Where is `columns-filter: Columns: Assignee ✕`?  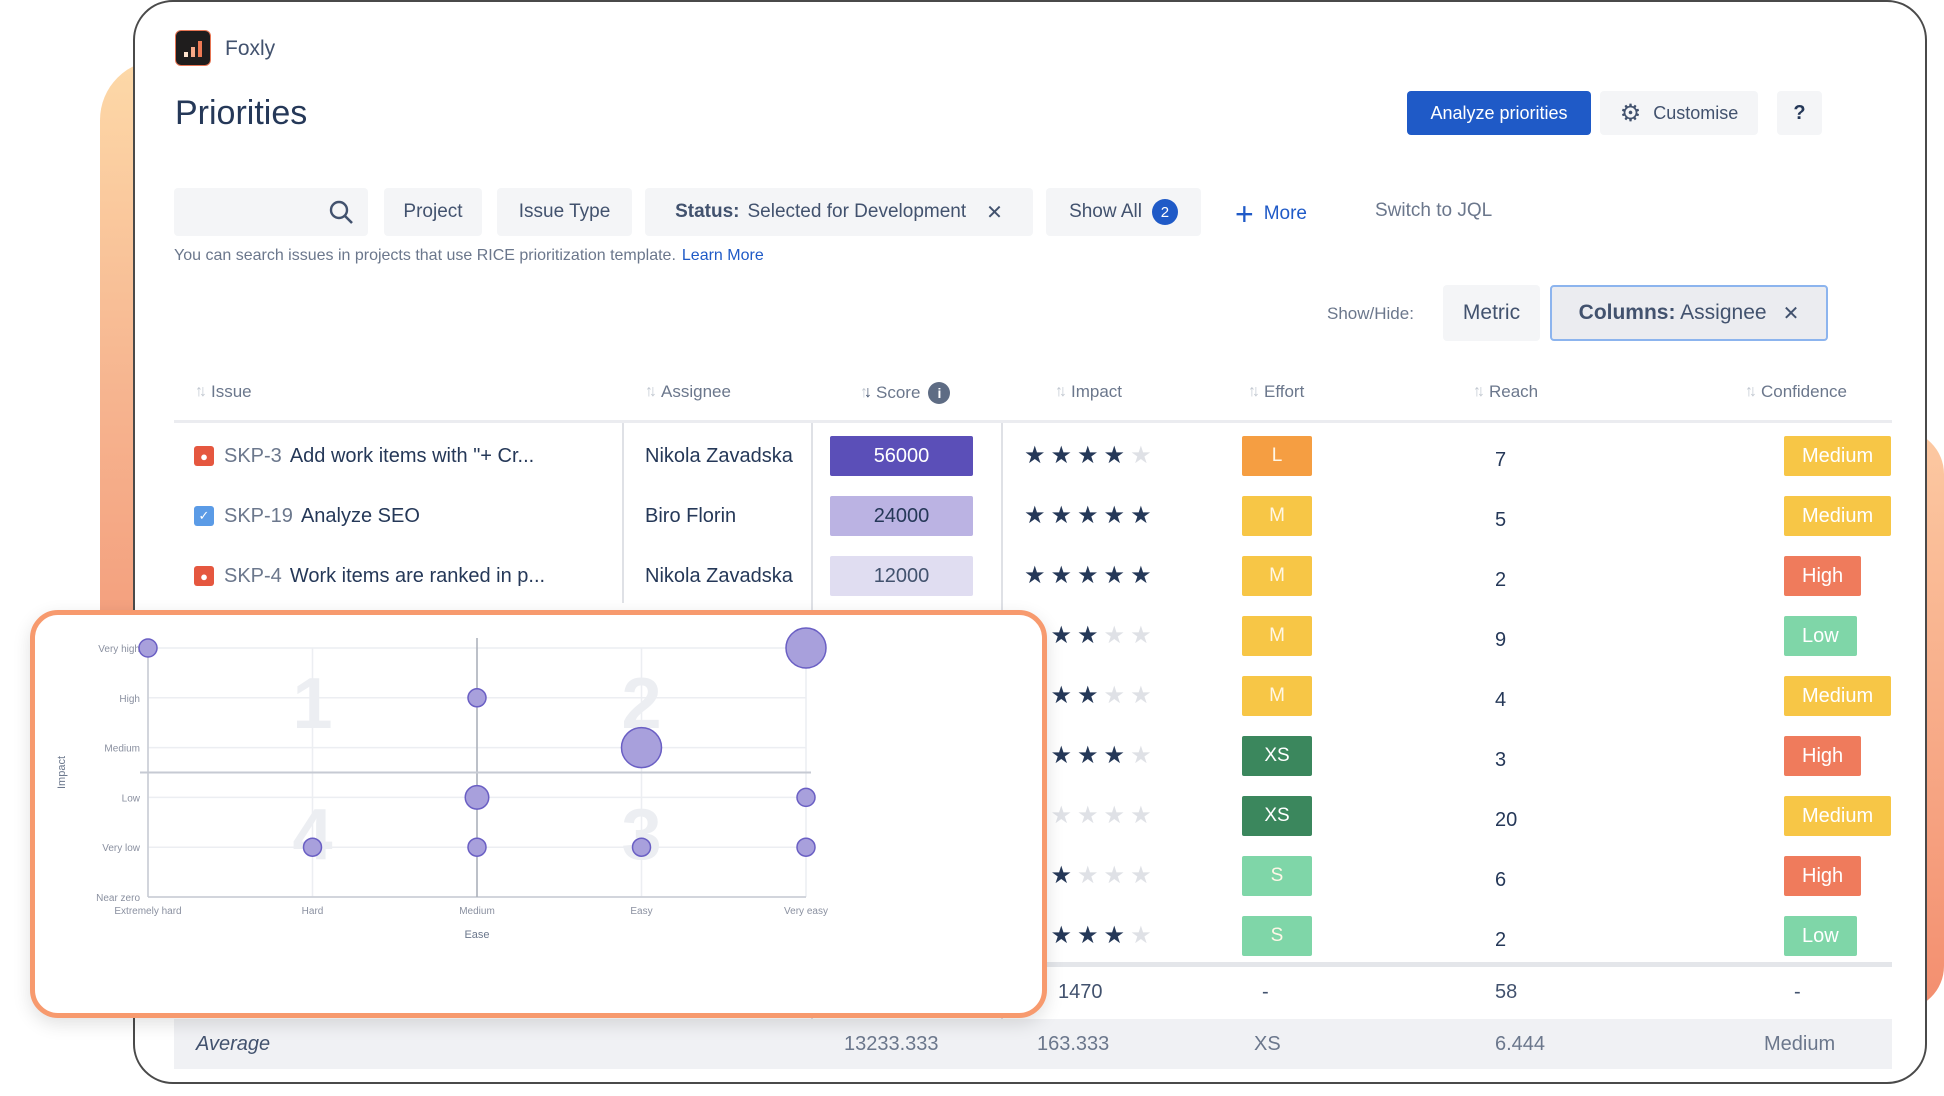 columns-filter: Columns: Assignee ✕ is located at coordinates (1689, 313).